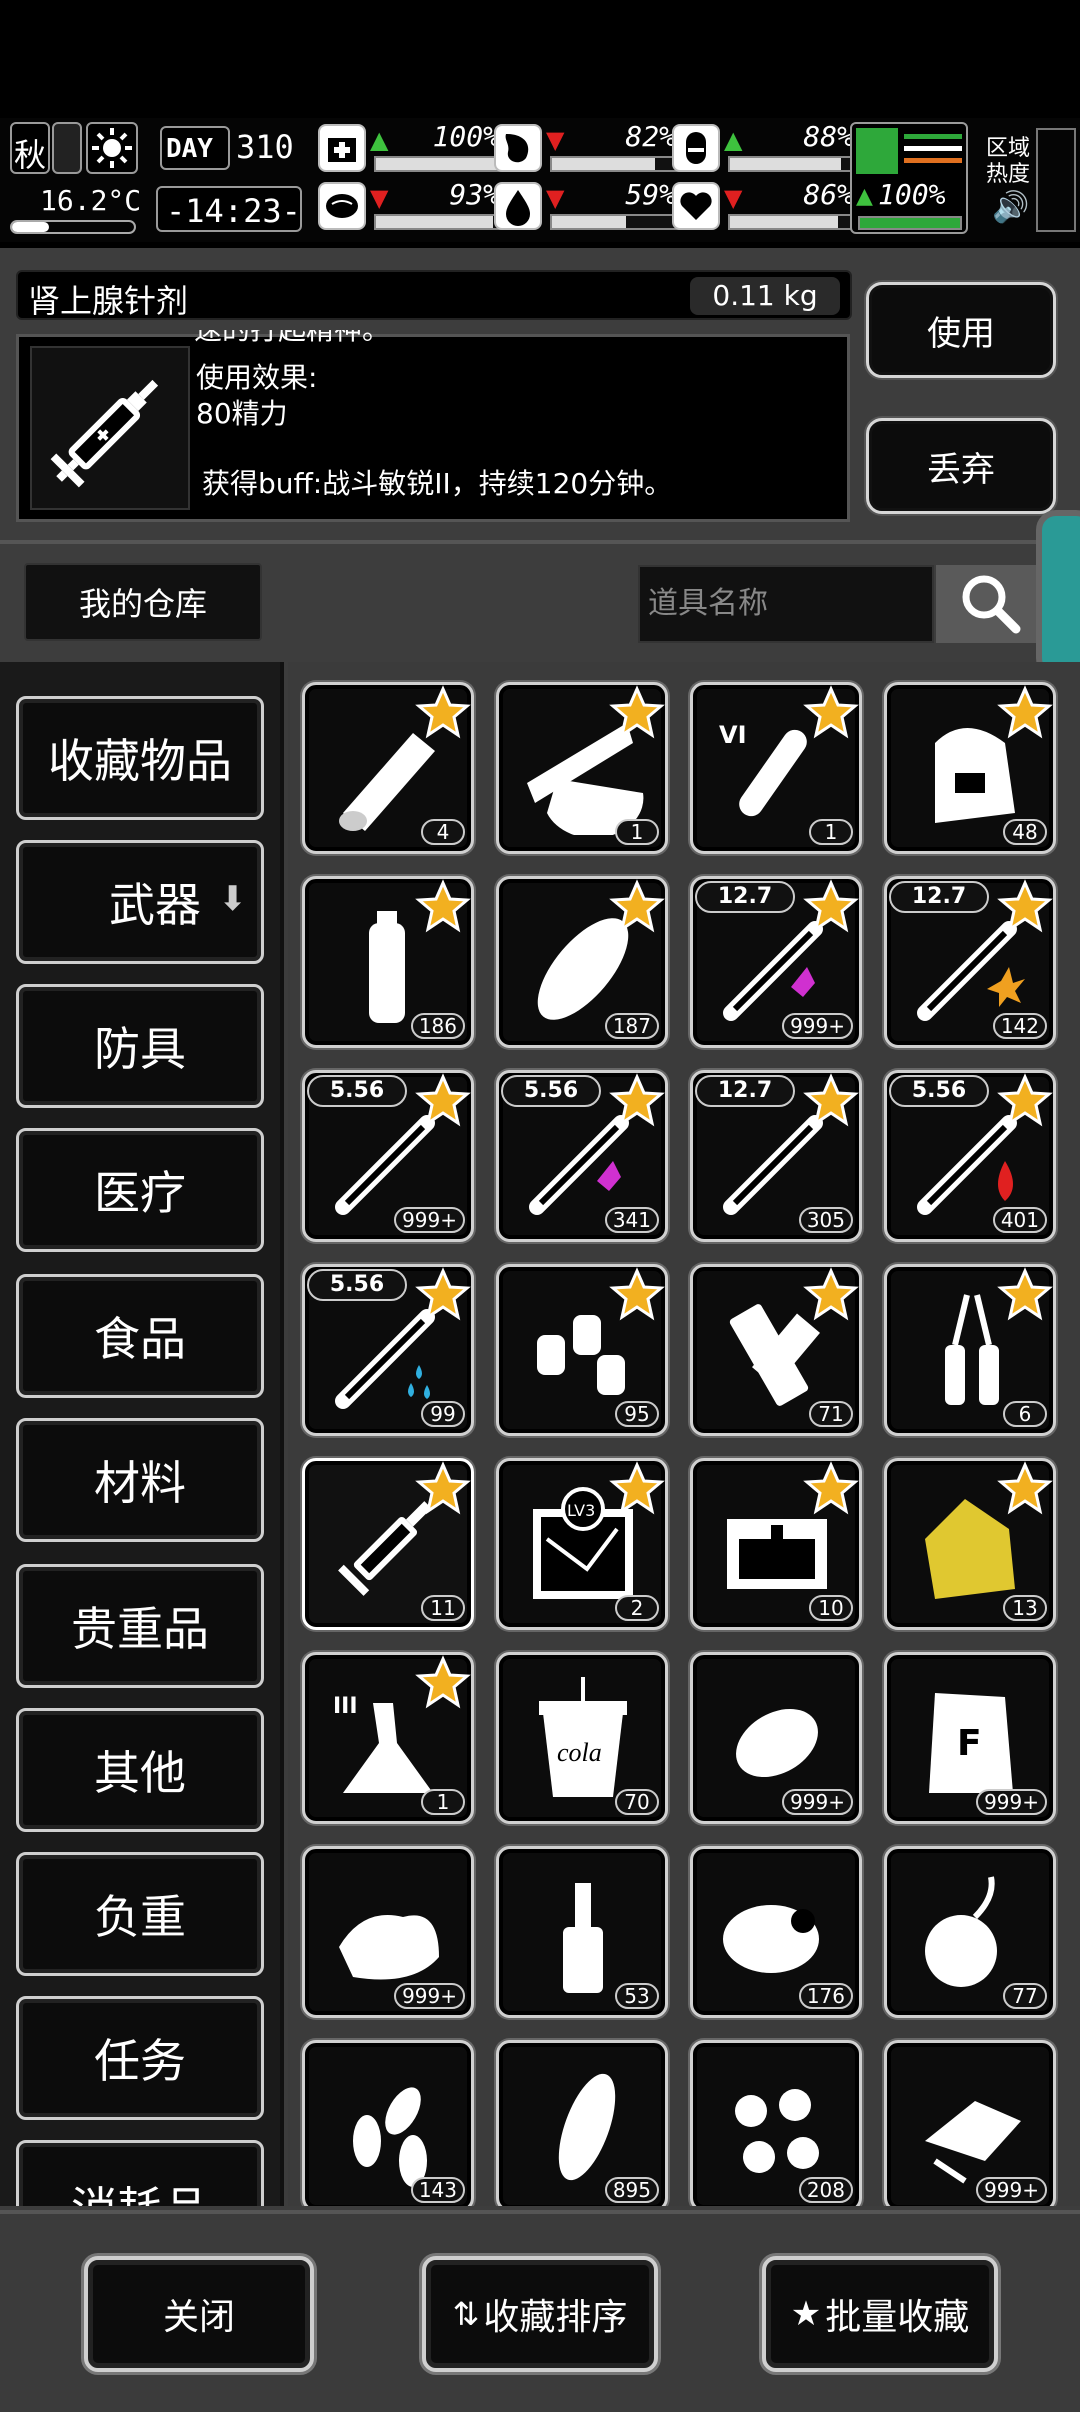 The image size is (1080, 2412). What do you see at coordinates (970, 1350) in the screenshot?
I see `inventory-slot: 6` at bounding box center [970, 1350].